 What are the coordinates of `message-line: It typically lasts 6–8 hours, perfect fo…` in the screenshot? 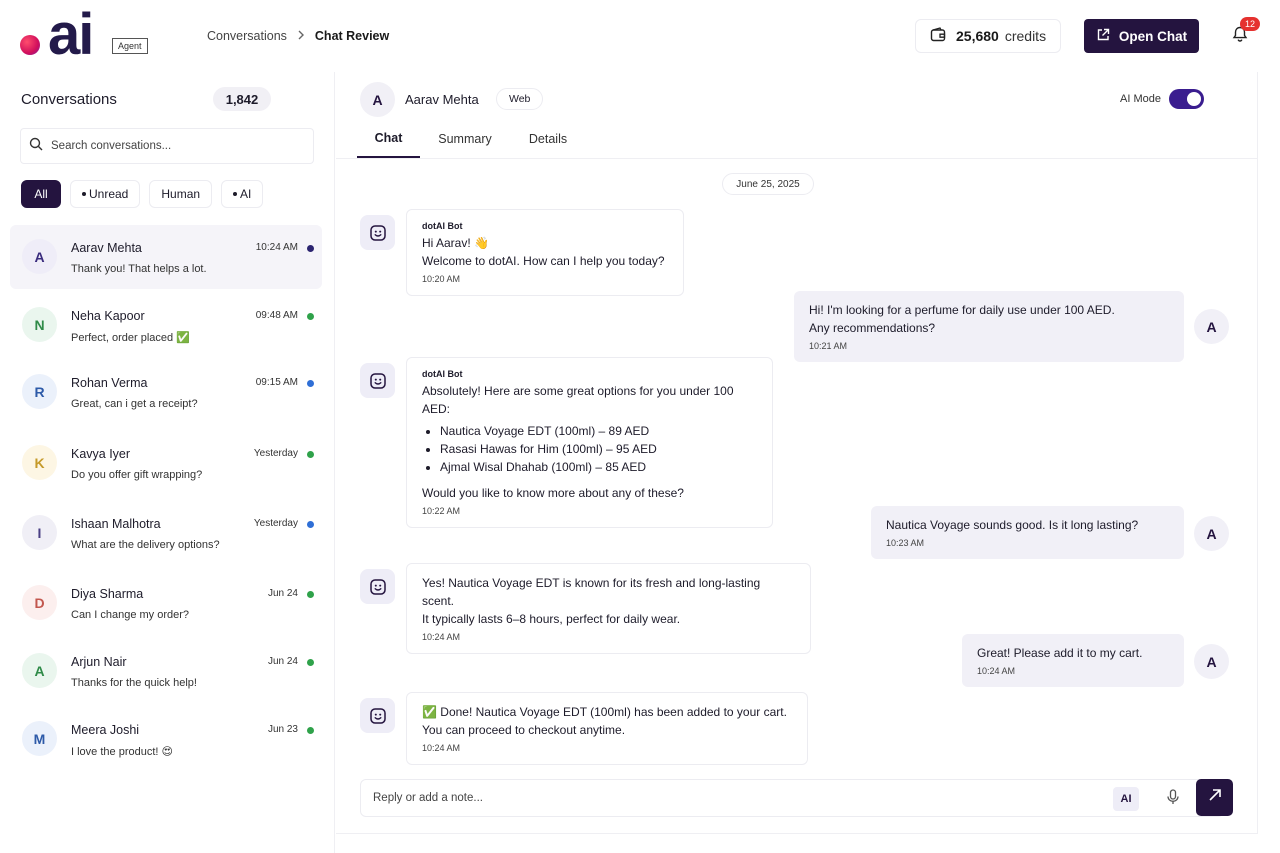 It's located at (551, 619).